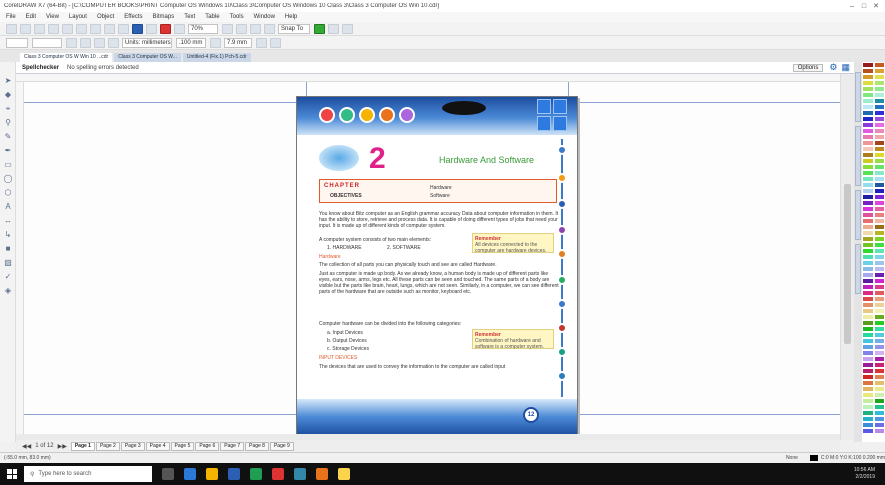 The width and height of the screenshot is (885, 485). Describe the element at coordinates (257, 446) in the screenshot. I see `page-tab: Page 8` at that location.